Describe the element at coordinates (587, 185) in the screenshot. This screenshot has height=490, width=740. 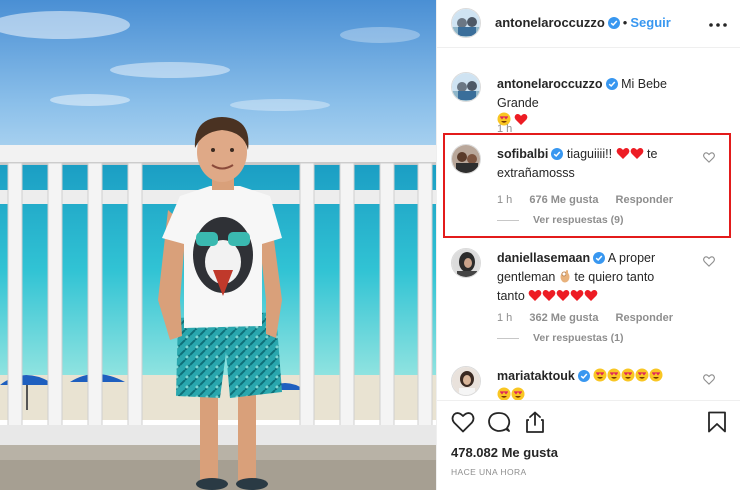
I see `comment-highlight-box` at that location.